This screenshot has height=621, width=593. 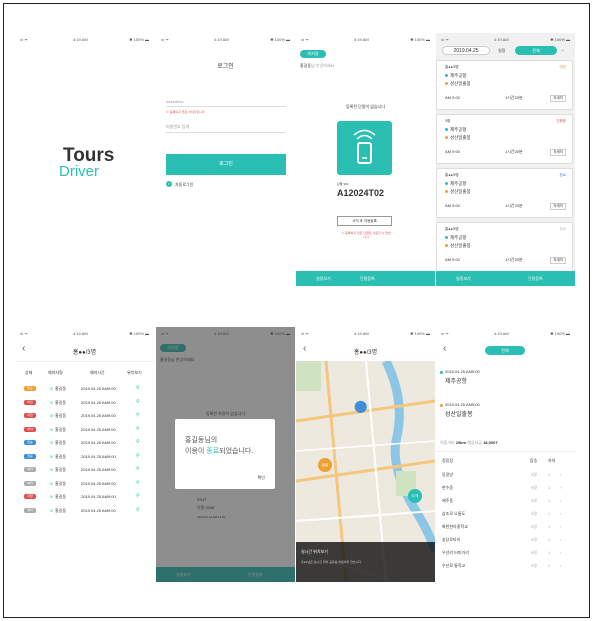 What do you see at coordinates (562, 175) in the screenshot?
I see `card-status: 완료` at bounding box center [562, 175].